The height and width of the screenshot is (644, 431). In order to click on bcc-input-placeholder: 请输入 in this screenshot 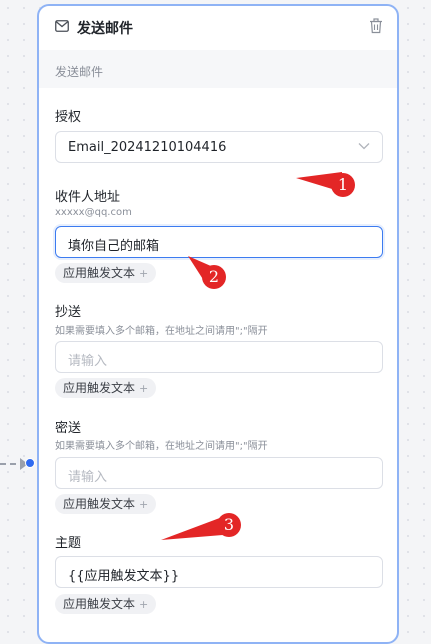, I will do `click(88, 477)`.